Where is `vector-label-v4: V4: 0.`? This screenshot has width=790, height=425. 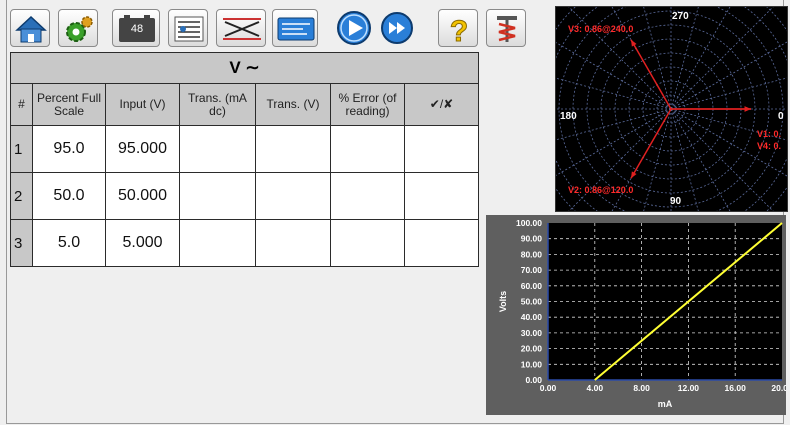
vector-label-v4: V4: 0. is located at coordinates (769, 146).